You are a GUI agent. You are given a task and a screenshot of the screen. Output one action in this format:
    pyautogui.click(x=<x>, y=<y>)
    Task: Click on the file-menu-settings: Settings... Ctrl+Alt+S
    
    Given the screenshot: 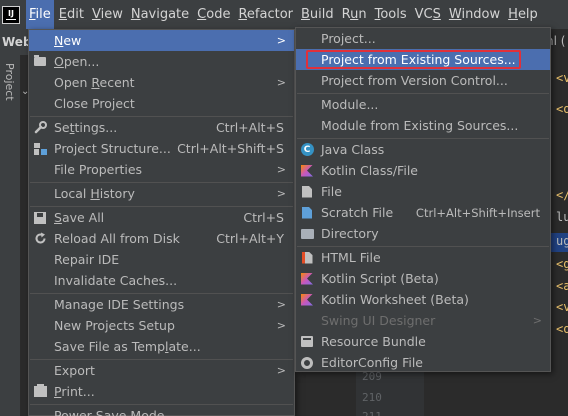 What is the action you would take?
    pyautogui.click(x=161, y=127)
    